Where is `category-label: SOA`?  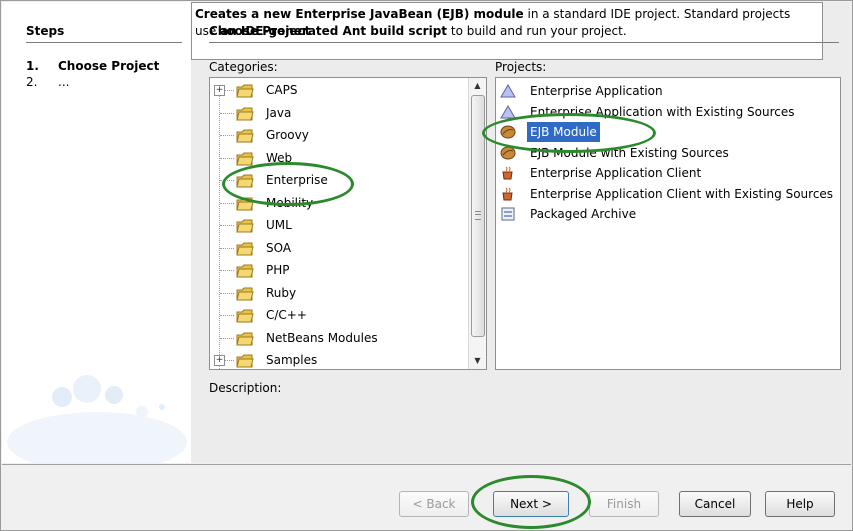 category-label: SOA is located at coordinates (279, 247).